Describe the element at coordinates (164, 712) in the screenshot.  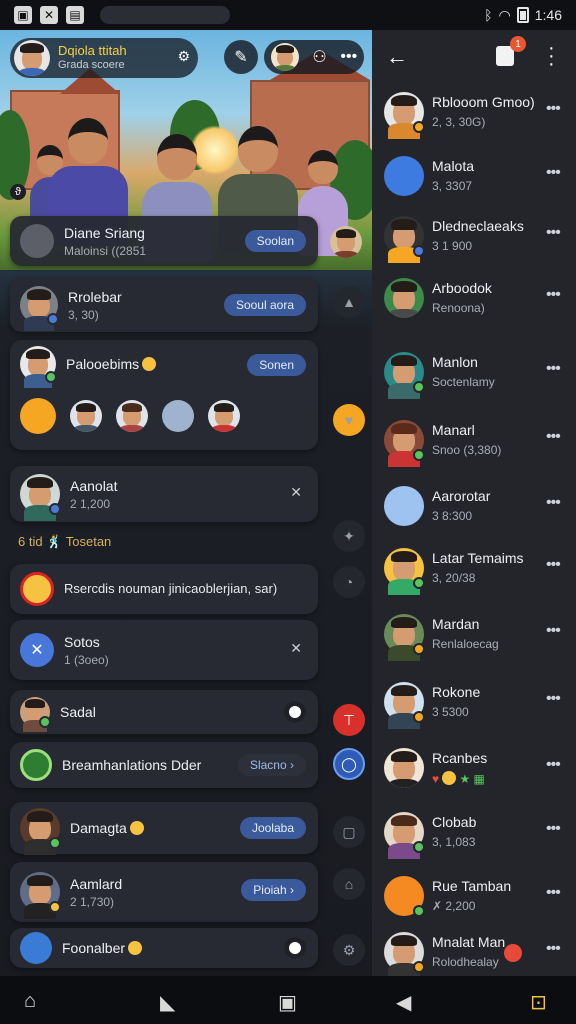
I see `chat-card: Sadal` at that location.